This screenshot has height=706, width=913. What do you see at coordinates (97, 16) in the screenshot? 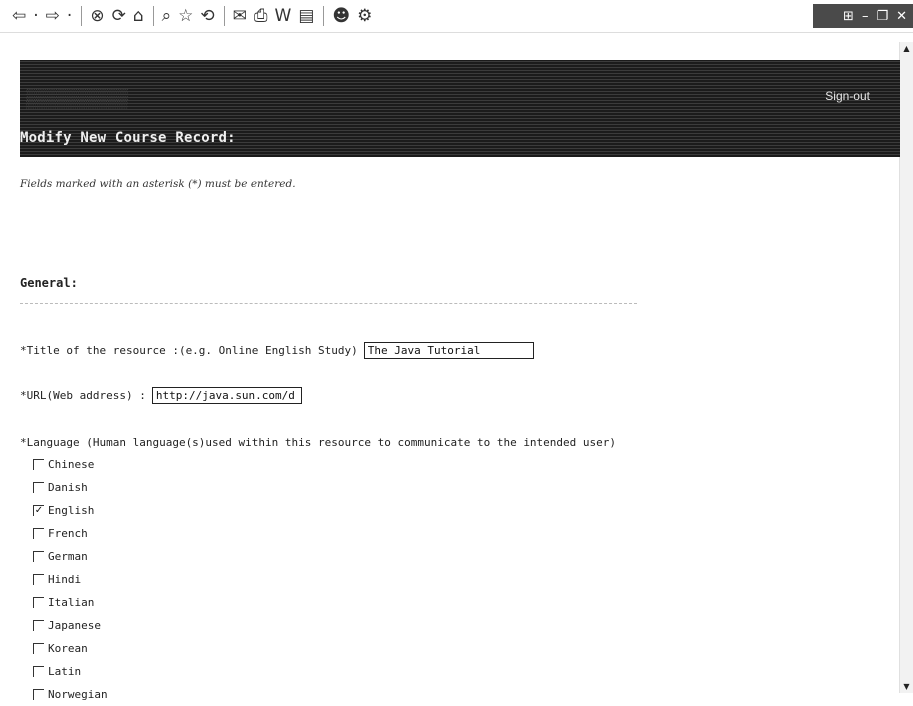
I see `stop-icon: ⊗` at bounding box center [97, 16].